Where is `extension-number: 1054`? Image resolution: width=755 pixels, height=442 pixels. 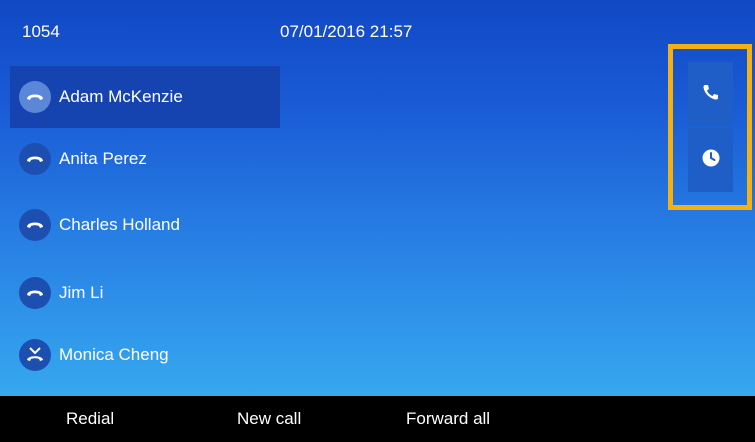 extension-number: 1054 is located at coordinates (41, 31).